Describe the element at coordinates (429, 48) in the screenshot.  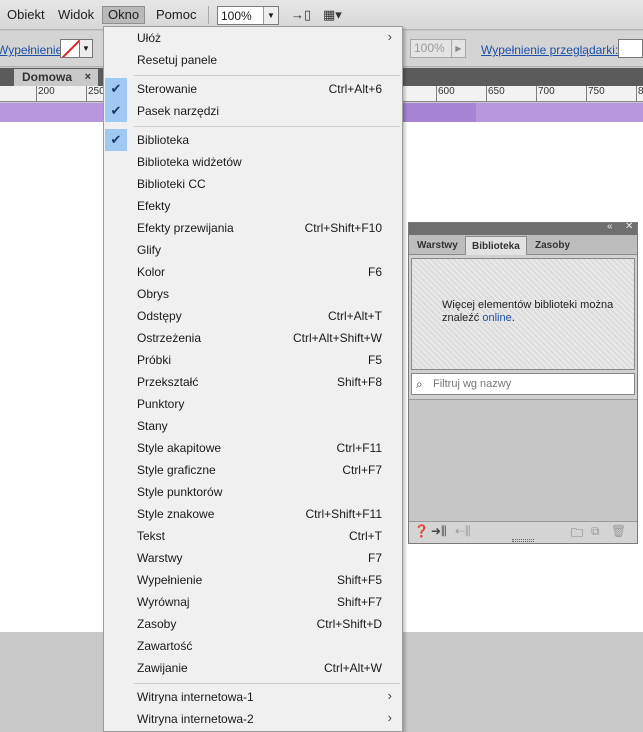
I see `opacity-value: 100%` at that location.